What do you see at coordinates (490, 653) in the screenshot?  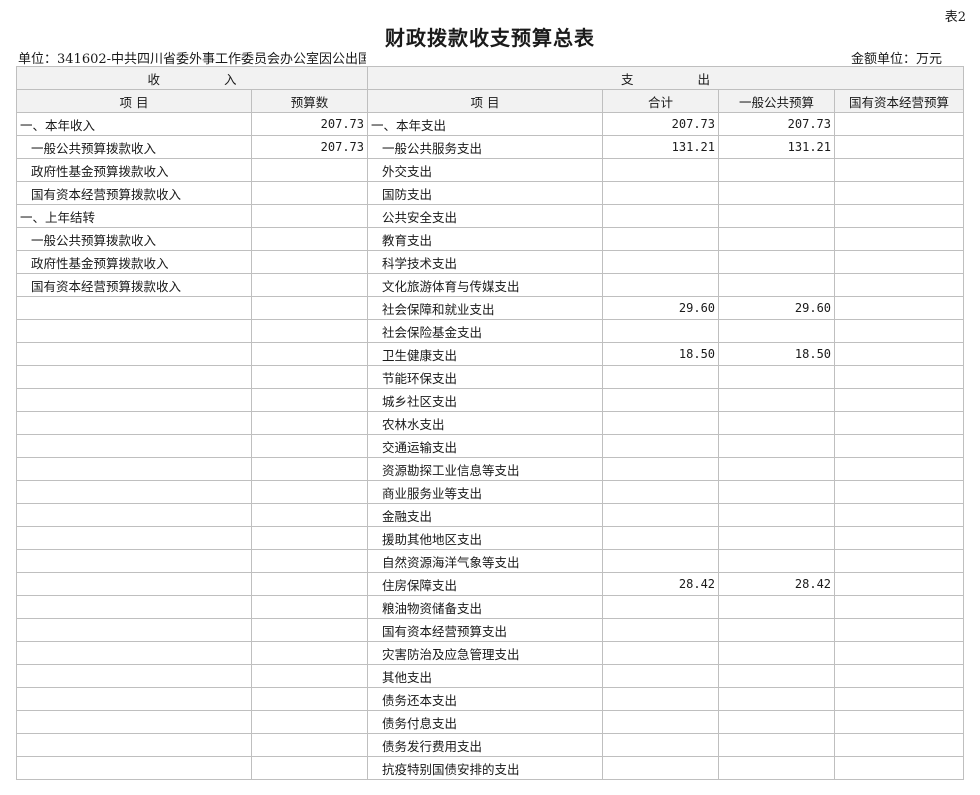 I see `table-row: 灾害防治及应急管理支出` at bounding box center [490, 653].